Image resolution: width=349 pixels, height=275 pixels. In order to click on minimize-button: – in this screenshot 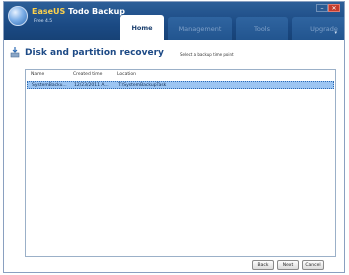, I will do `click(322, 8)`.